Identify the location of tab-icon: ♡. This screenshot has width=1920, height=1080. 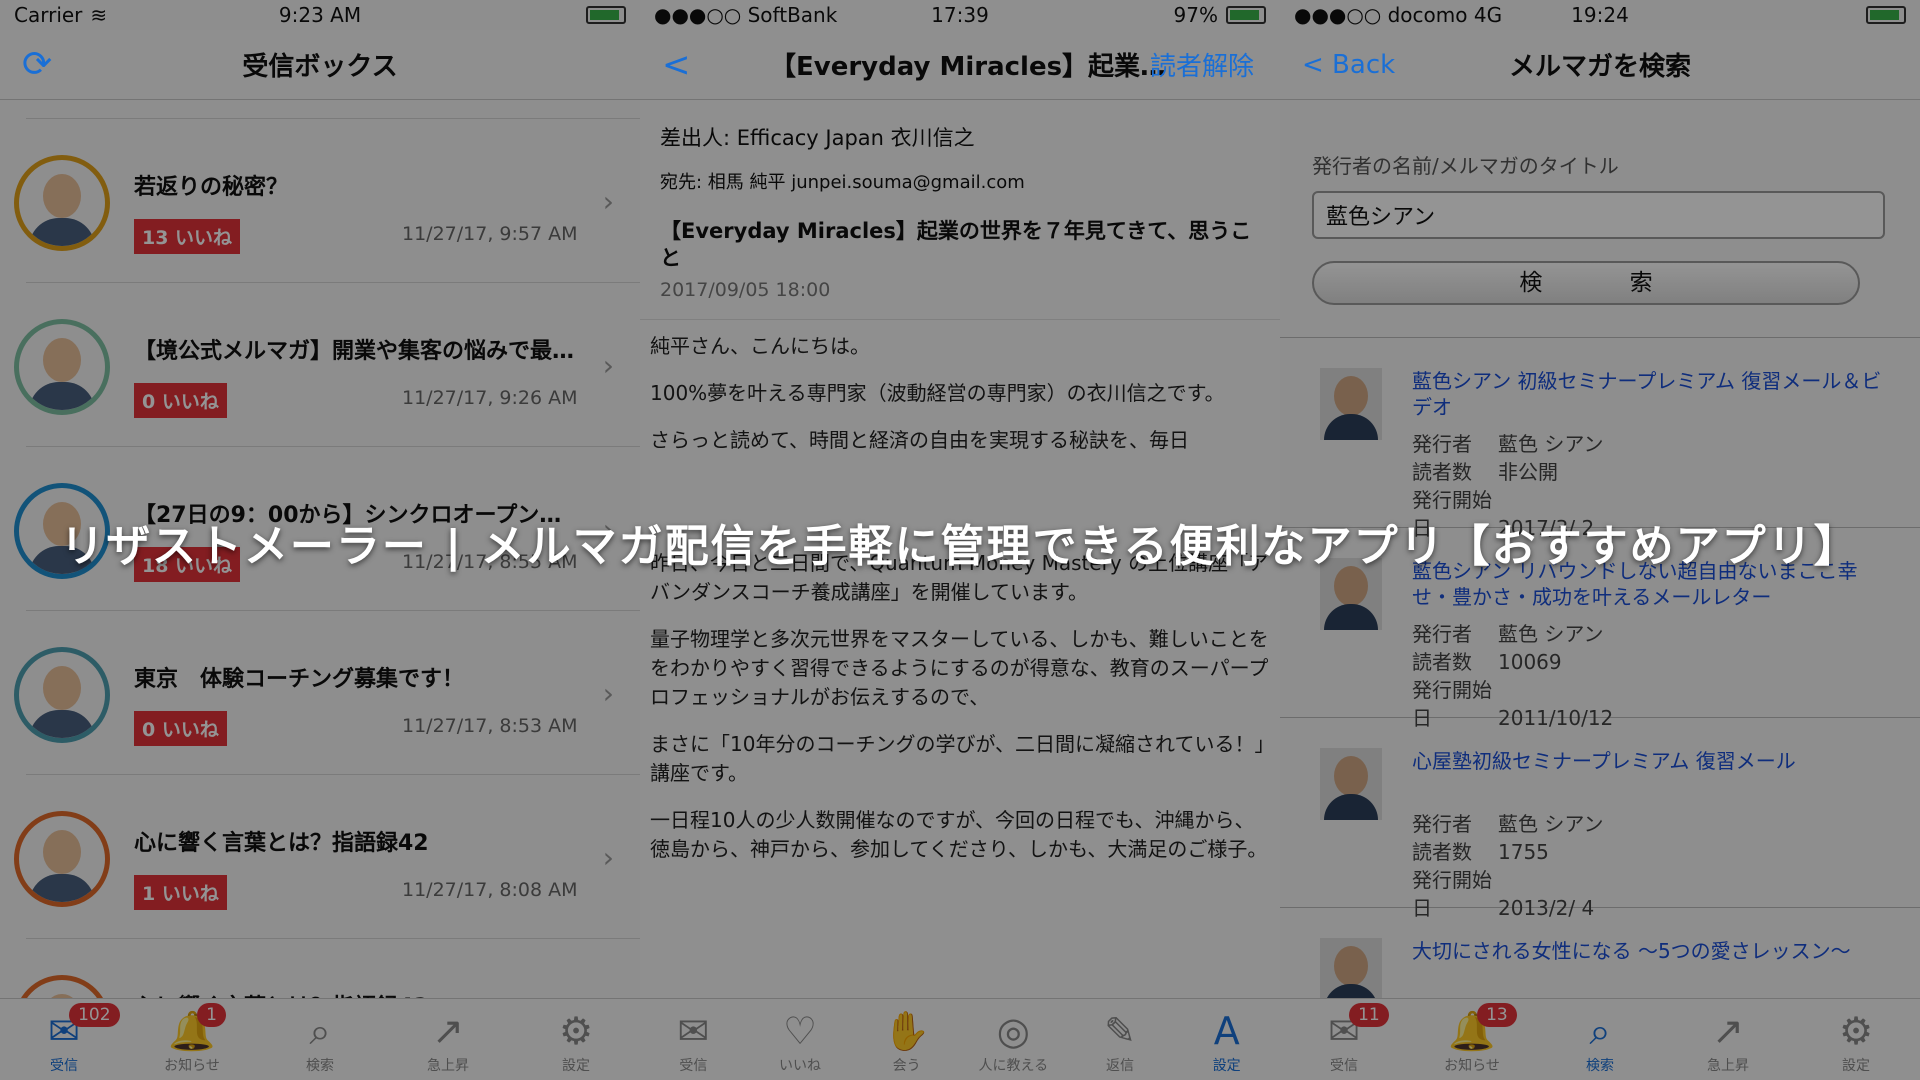
(800, 1031).